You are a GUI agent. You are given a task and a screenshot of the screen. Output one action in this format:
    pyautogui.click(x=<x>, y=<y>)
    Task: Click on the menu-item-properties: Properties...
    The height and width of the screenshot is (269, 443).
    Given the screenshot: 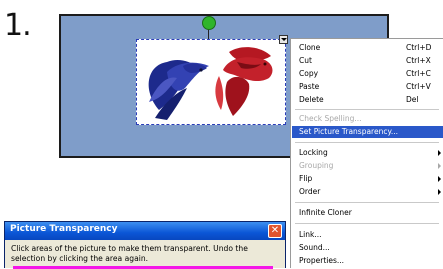 What is the action you would take?
    pyautogui.click(x=367, y=261)
    